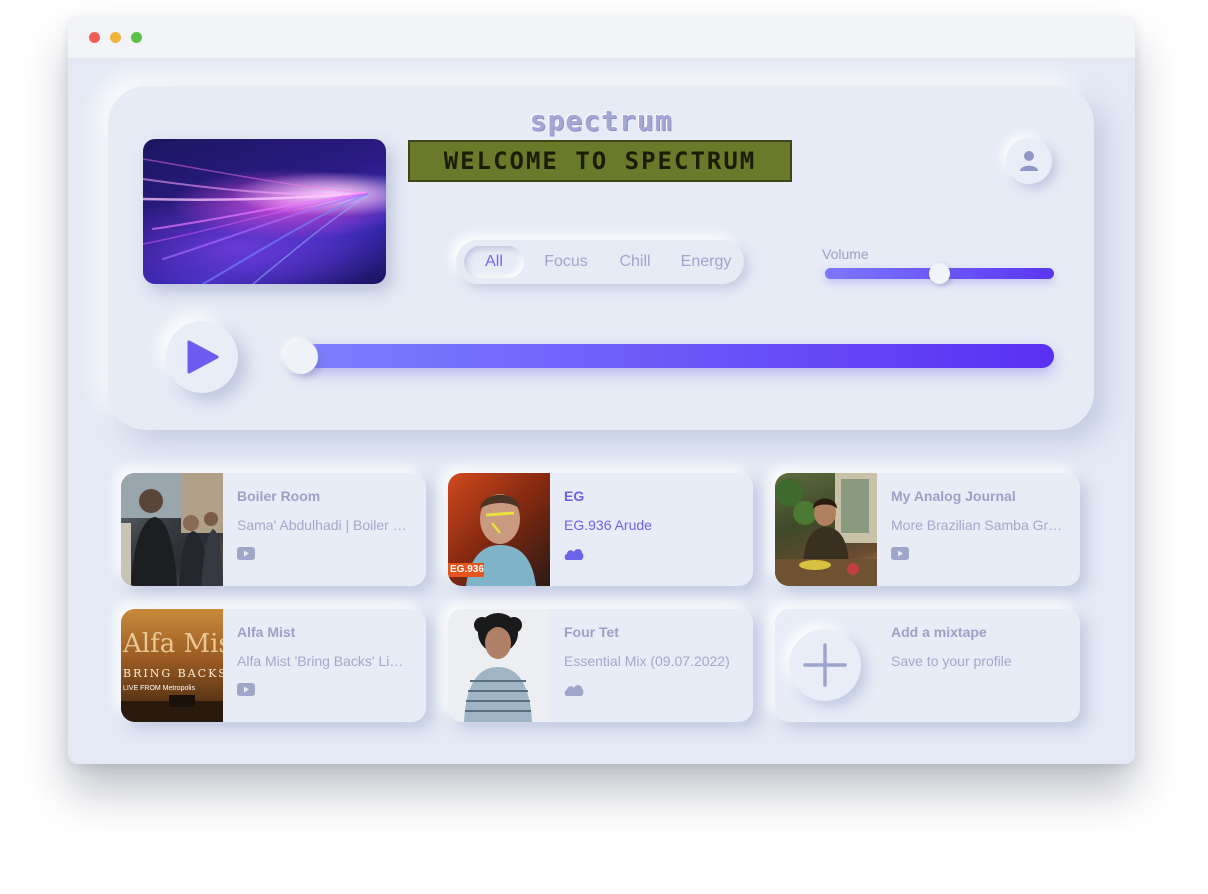 This screenshot has width=1208, height=894. What do you see at coordinates (706, 262) in the screenshot?
I see `filter-energy: Energy` at bounding box center [706, 262].